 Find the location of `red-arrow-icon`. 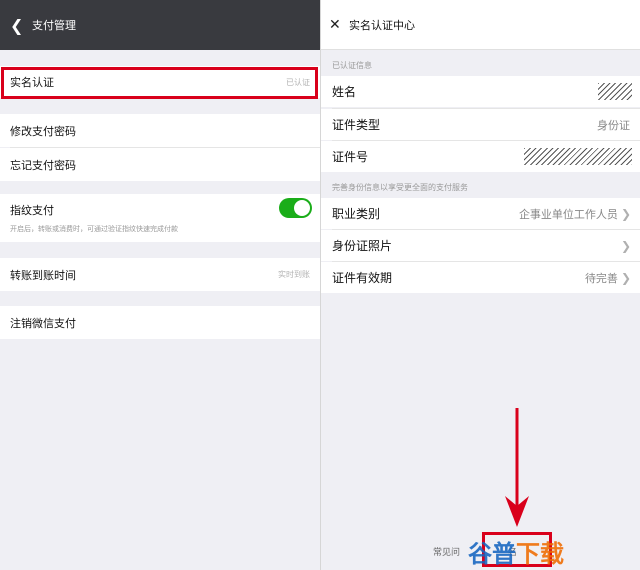

red-arrow-icon is located at coordinates (517, 467).